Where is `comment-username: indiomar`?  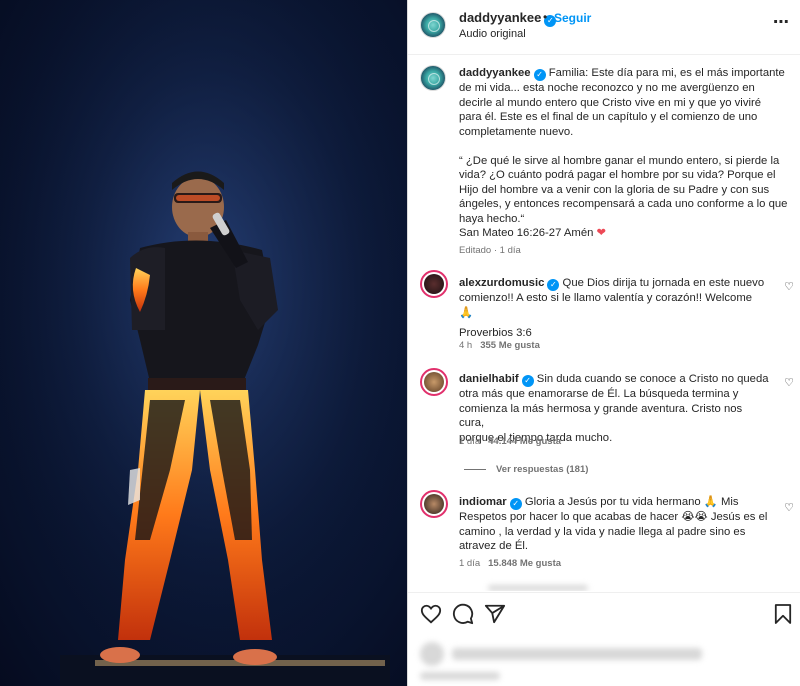 comment-username: indiomar is located at coordinates (483, 502).